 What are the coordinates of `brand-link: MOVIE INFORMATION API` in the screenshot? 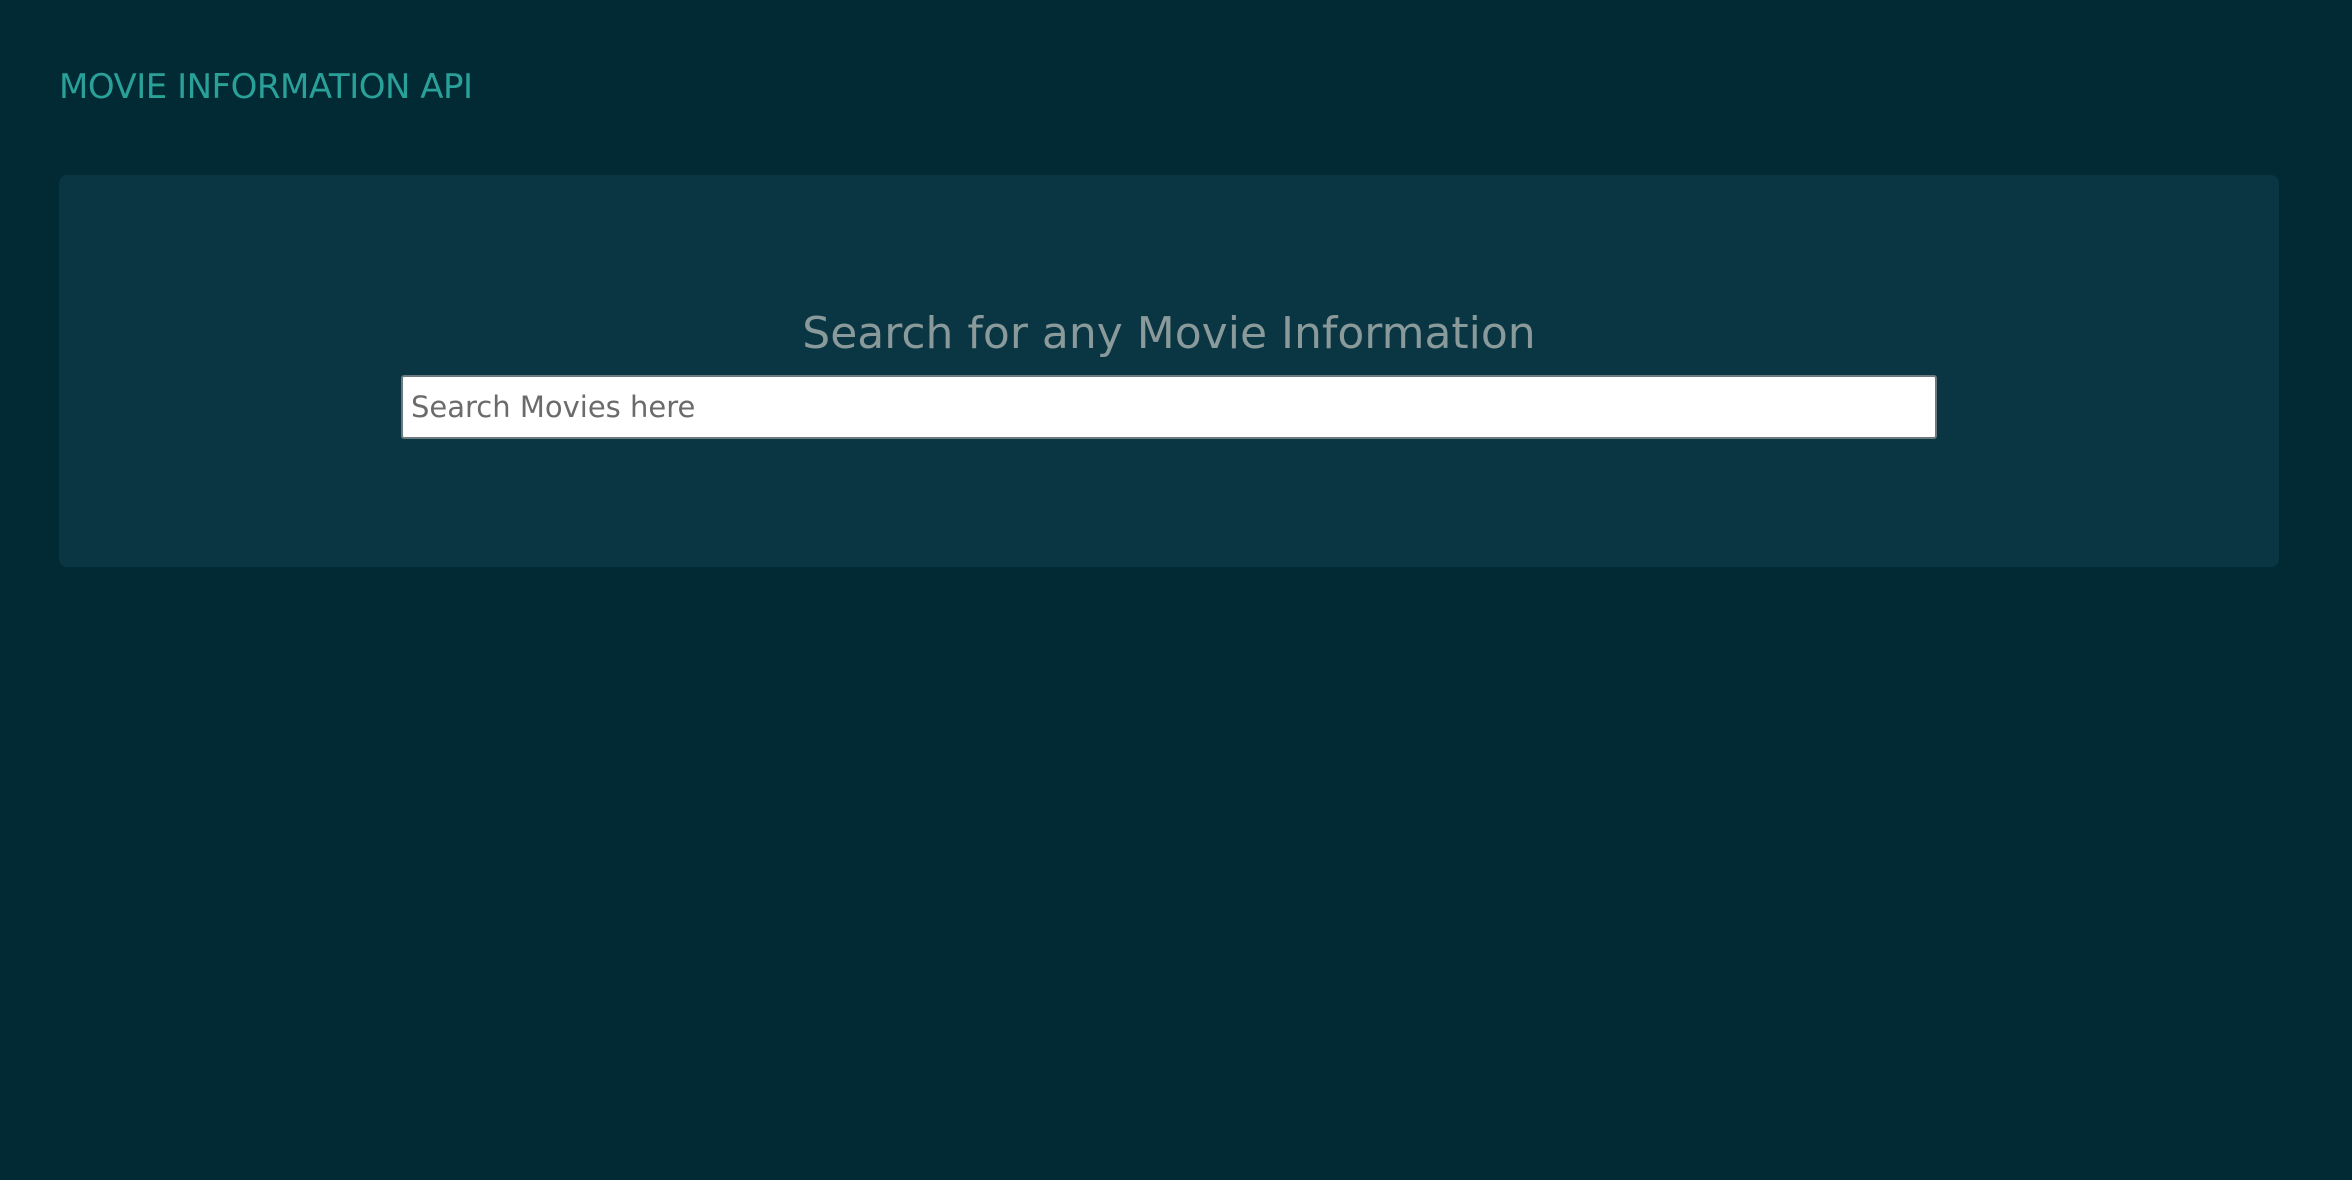 It's located at (266, 87).